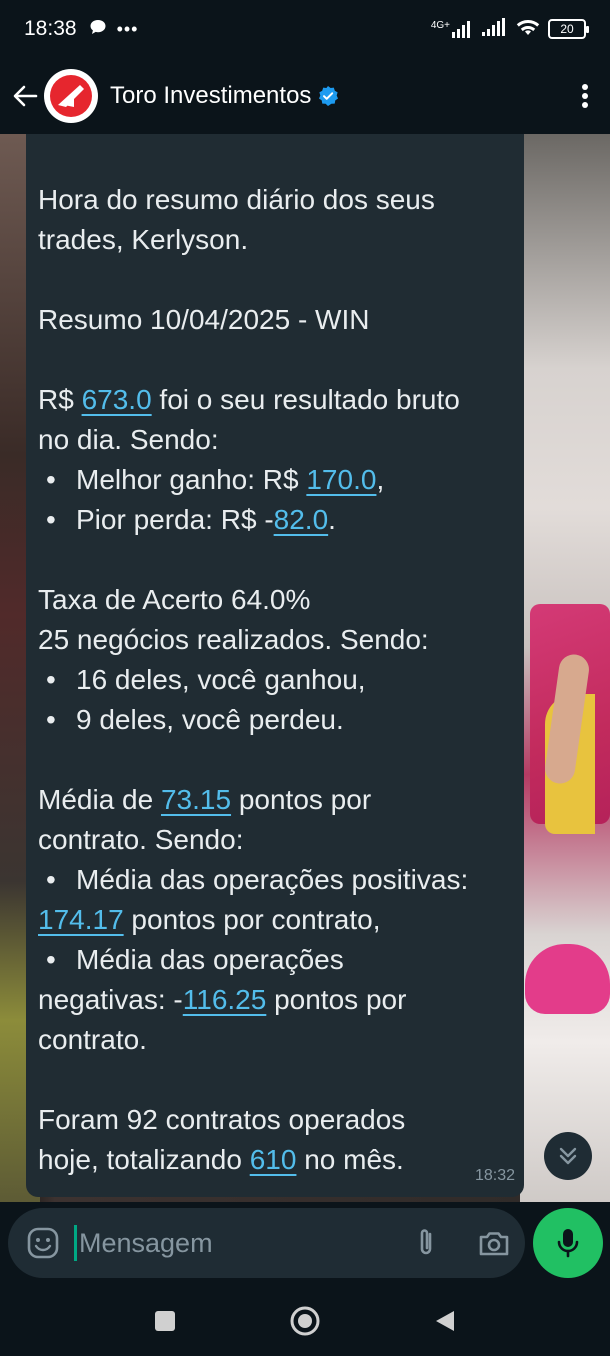 The image size is (610, 1356). I want to click on composer-bar, so click(305, 1244).